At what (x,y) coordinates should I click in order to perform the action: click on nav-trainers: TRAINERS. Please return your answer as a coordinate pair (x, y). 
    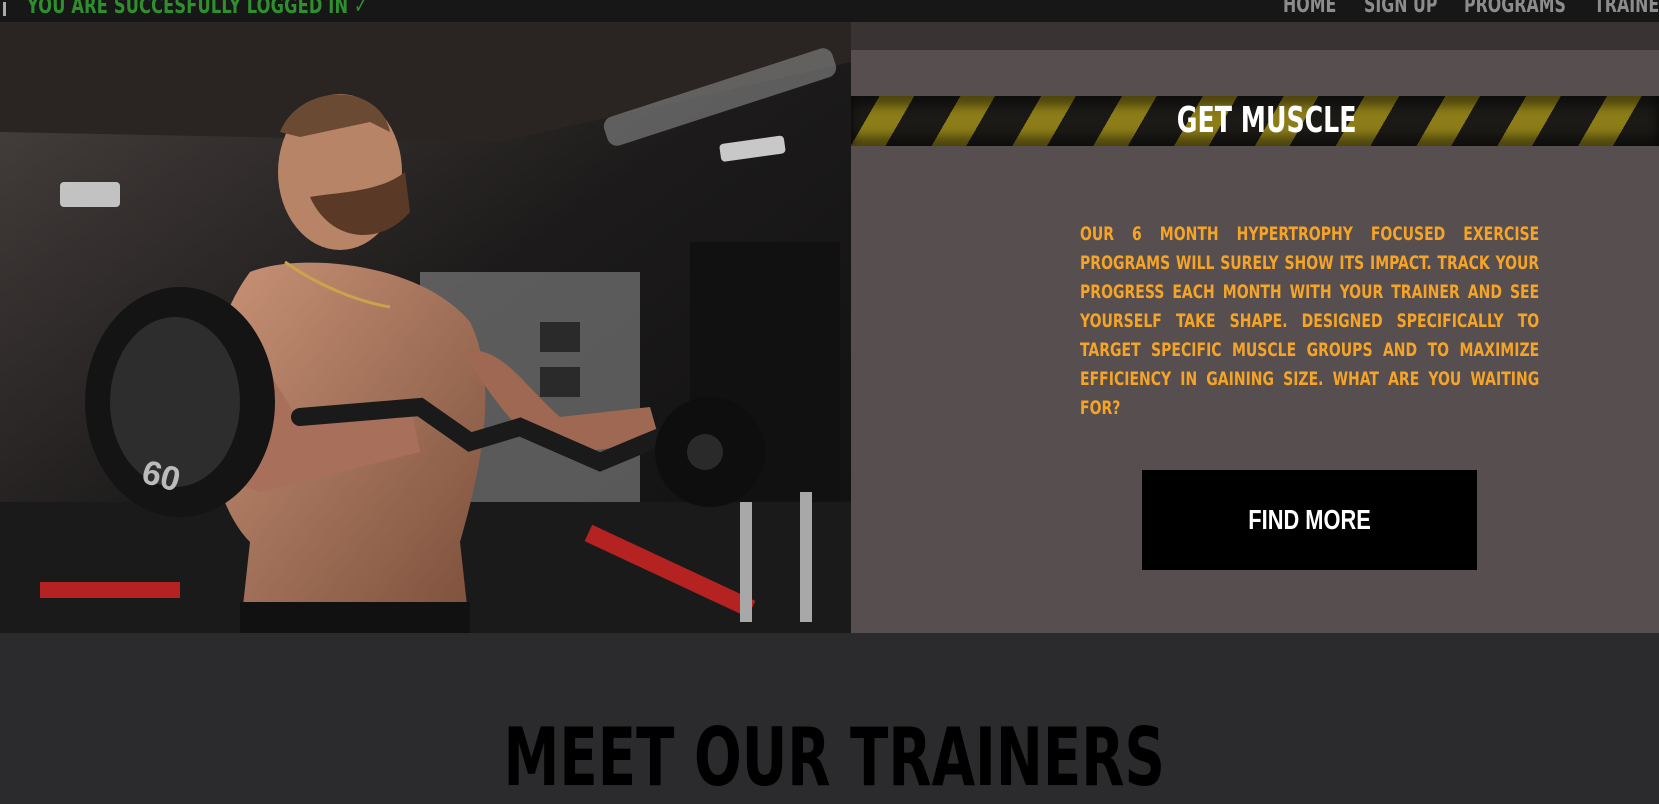
    Looking at the image, I should click on (1626, 9).